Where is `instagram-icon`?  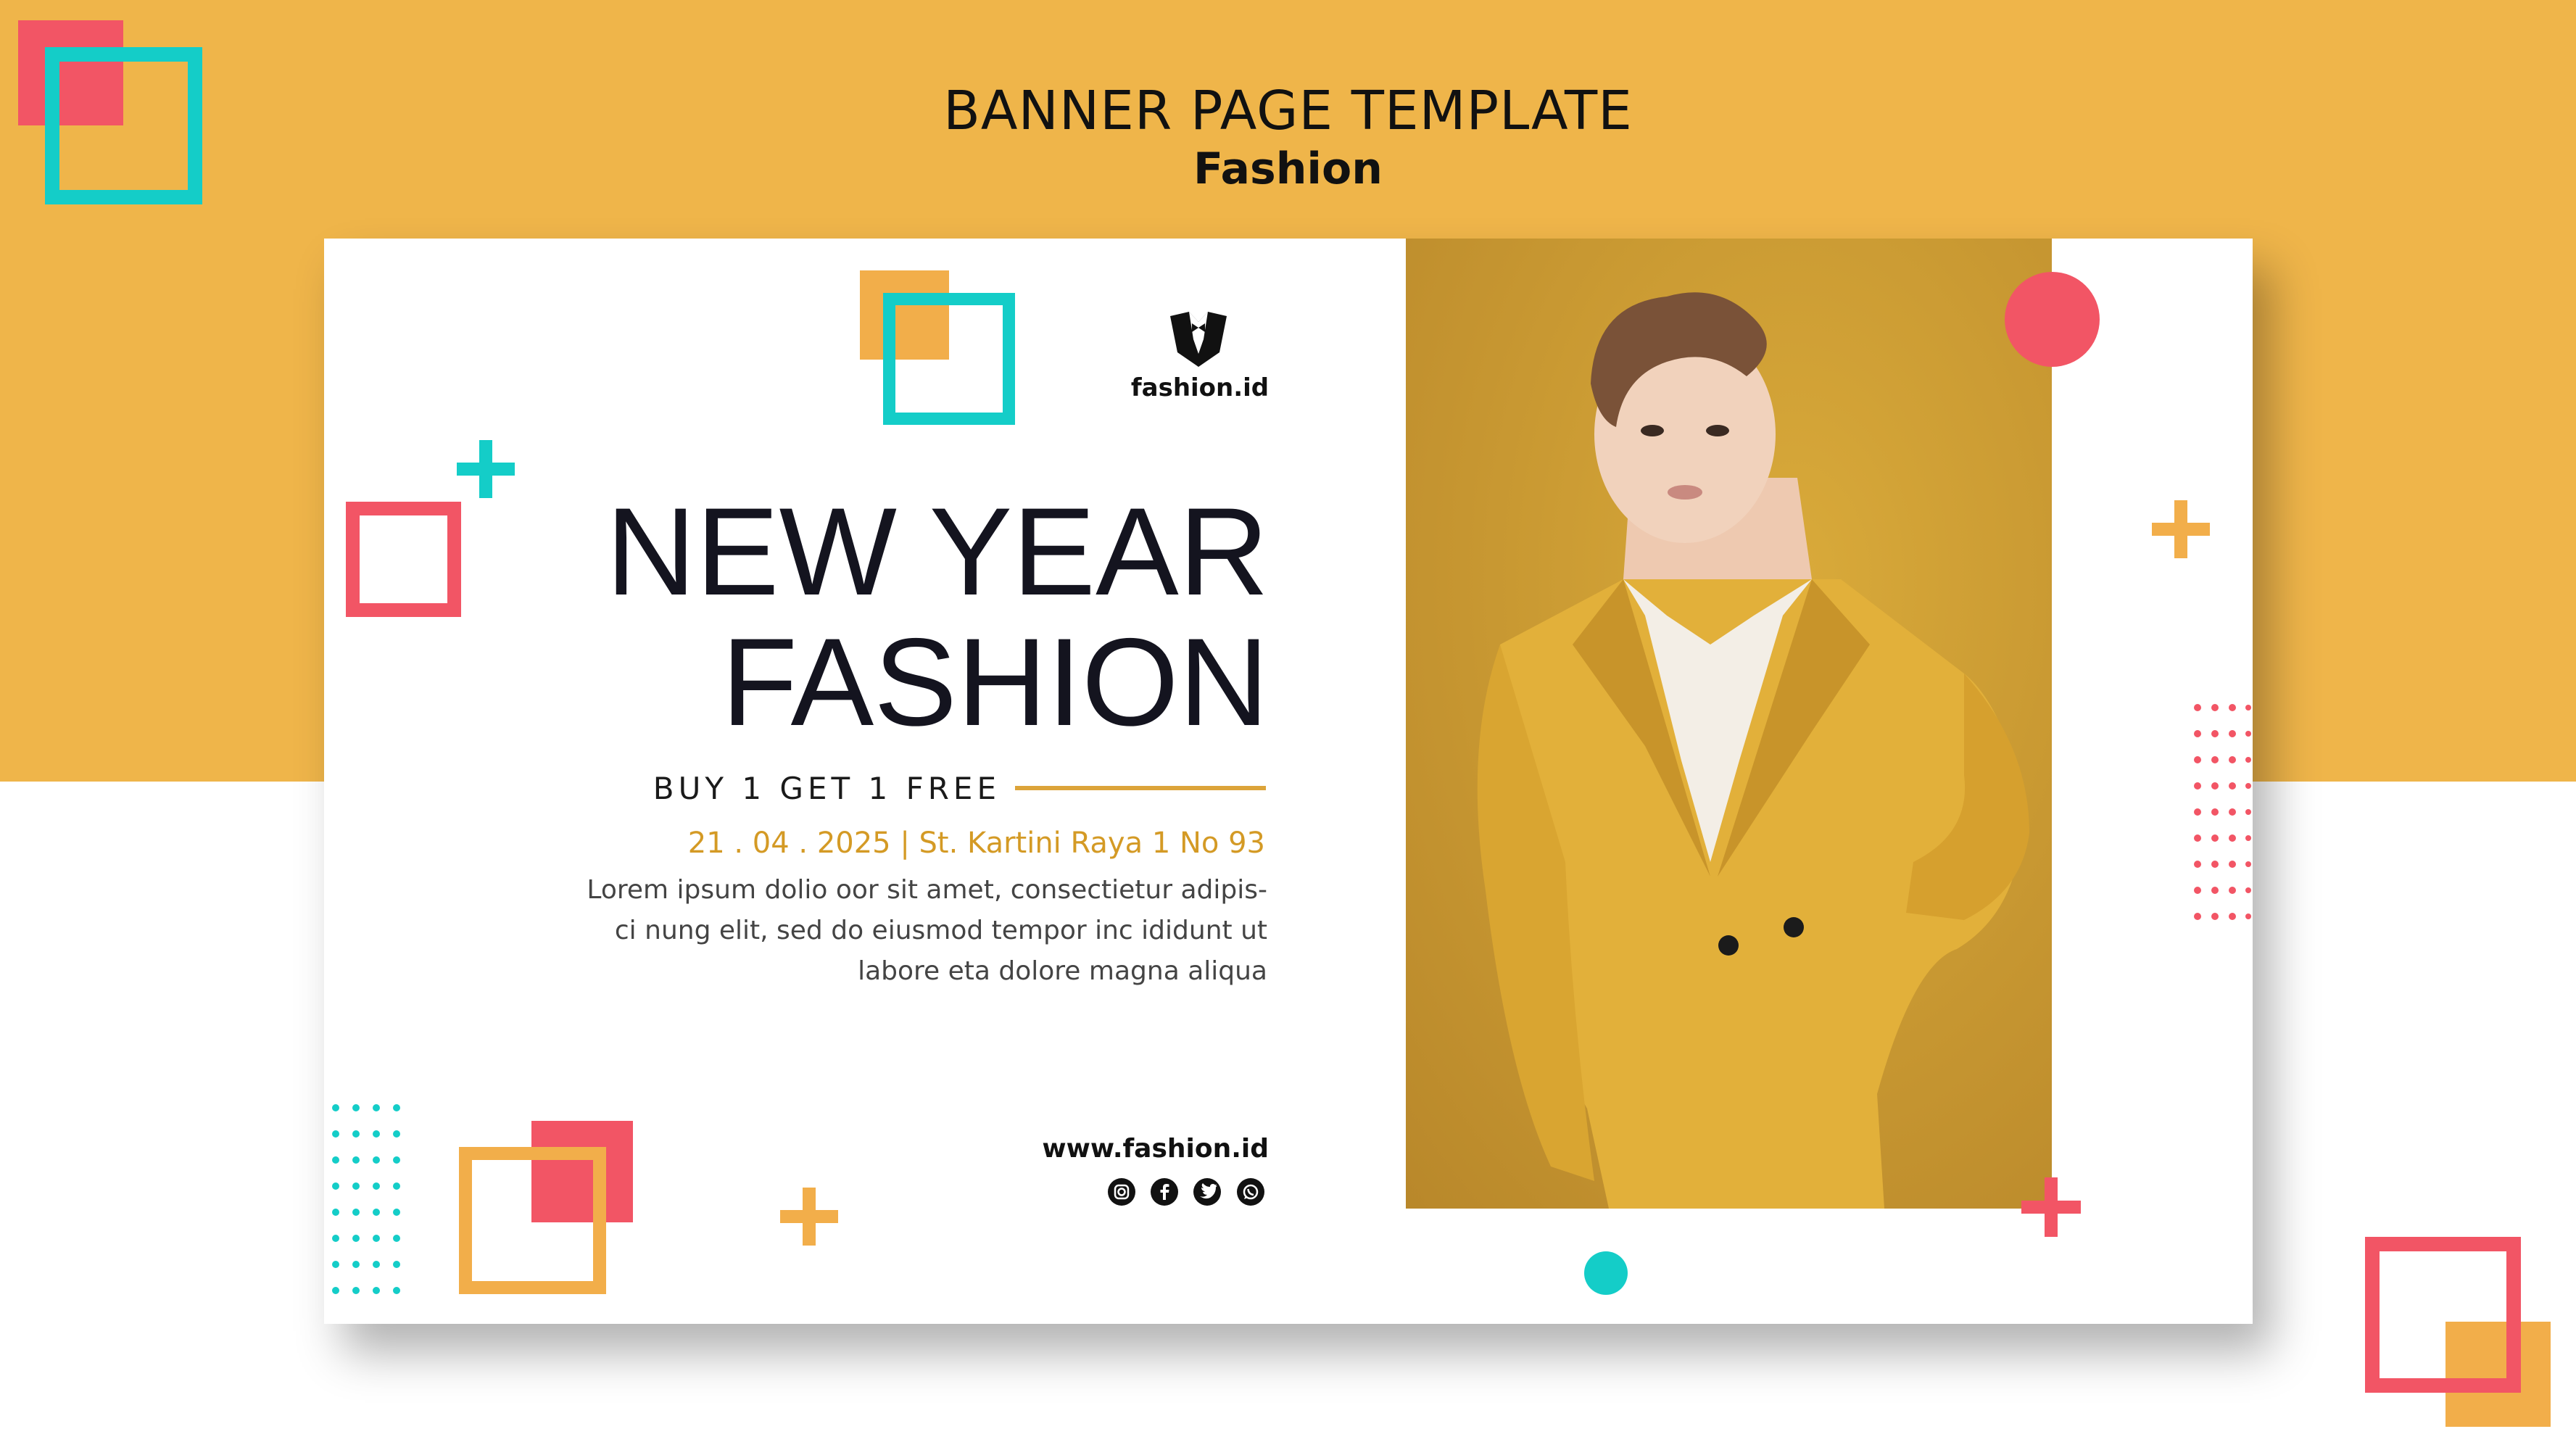
instagram-icon is located at coordinates (1121, 1192).